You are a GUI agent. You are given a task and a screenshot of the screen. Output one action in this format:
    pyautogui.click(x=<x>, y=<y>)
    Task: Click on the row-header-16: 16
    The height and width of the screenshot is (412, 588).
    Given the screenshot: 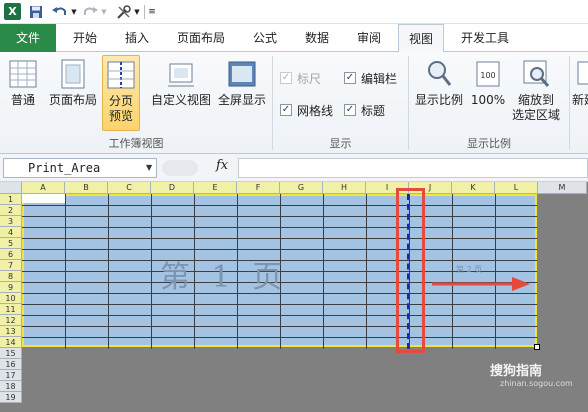 What is the action you would take?
    pyautogui.click(x=11, y=364)
    